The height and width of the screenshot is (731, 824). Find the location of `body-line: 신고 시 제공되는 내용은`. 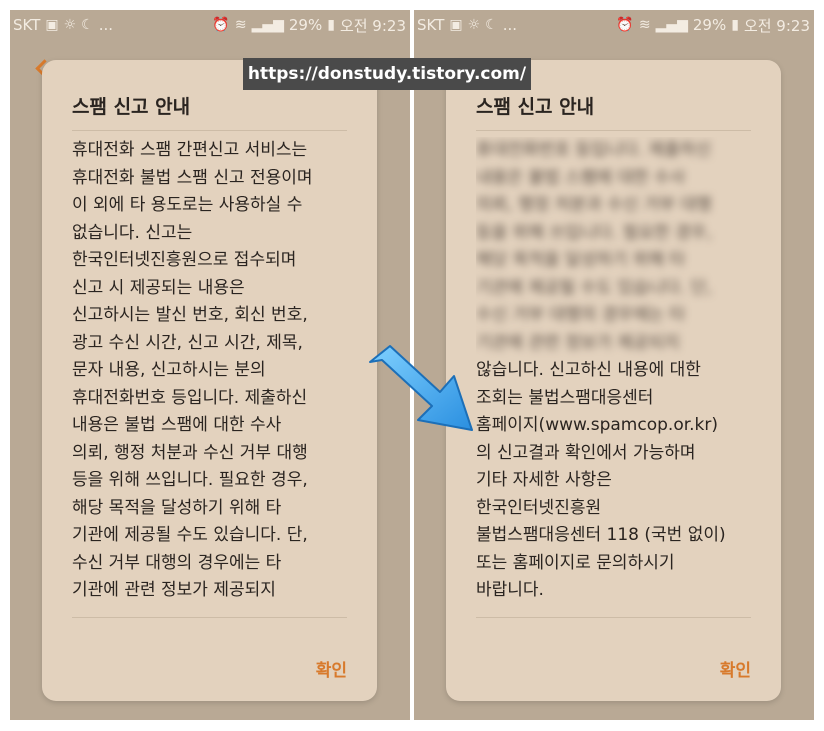

body-line: 신고 시 제공되는 내용은 is located at coordinates (158, 287).